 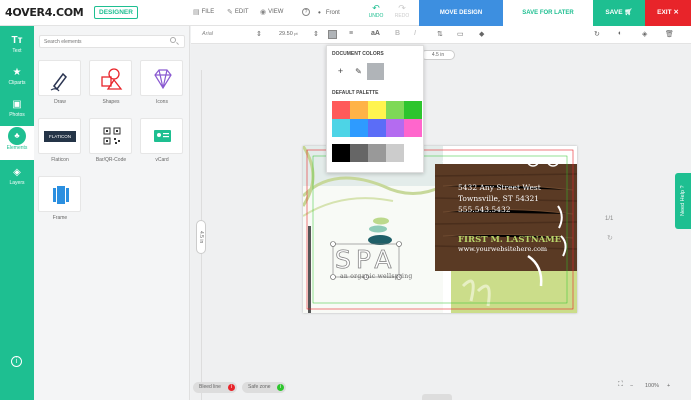 I want to click on save-for-later-button: SAVE FOR LATER, so click(x=548, y=13).